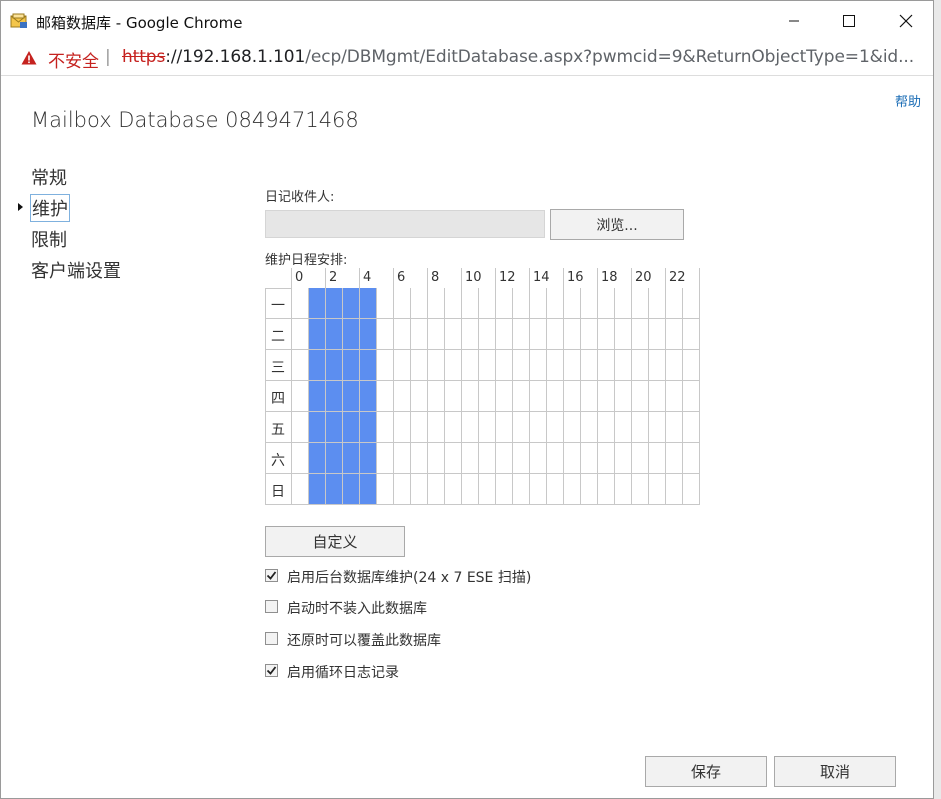  I want to click on maximize-button, so click(849, 21).